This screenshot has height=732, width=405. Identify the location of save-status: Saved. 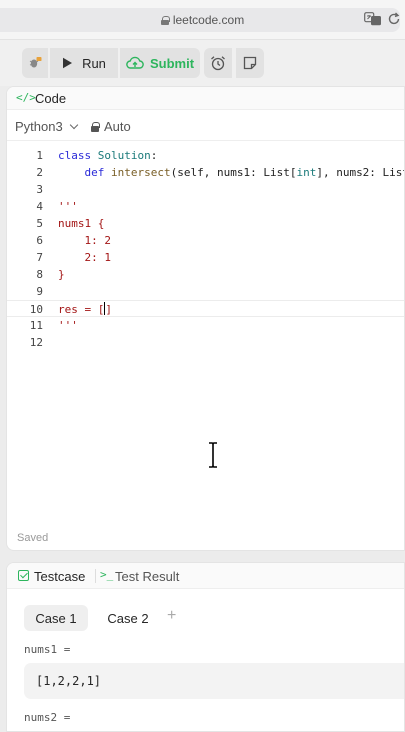
(33, 538).